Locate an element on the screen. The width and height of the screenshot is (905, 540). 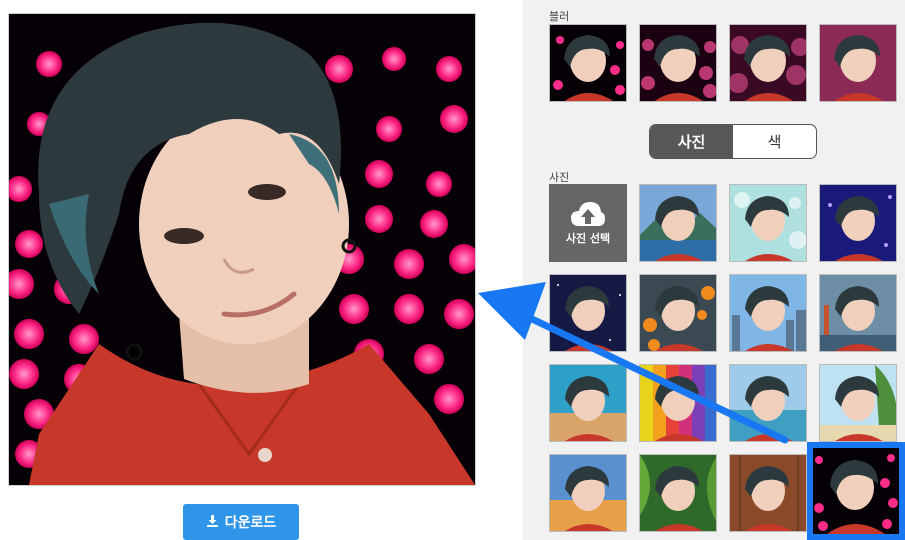
download-button: 다운로드 is located at coordinates (241, 522).